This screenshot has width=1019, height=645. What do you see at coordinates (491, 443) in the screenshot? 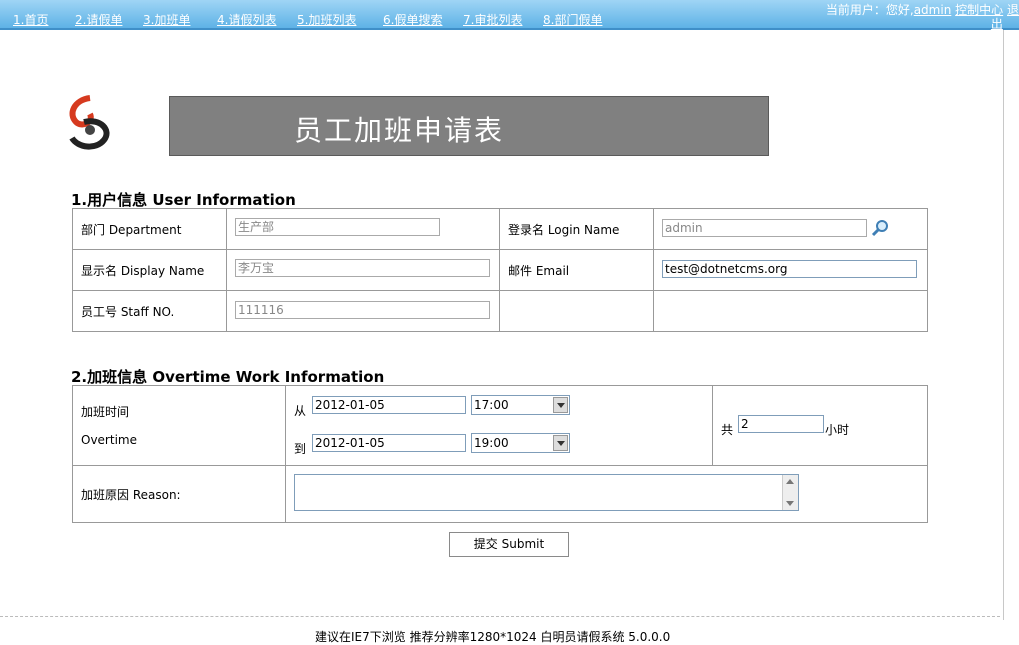
I see `to-time-value: 19:00` at bounding box center [491, 443].